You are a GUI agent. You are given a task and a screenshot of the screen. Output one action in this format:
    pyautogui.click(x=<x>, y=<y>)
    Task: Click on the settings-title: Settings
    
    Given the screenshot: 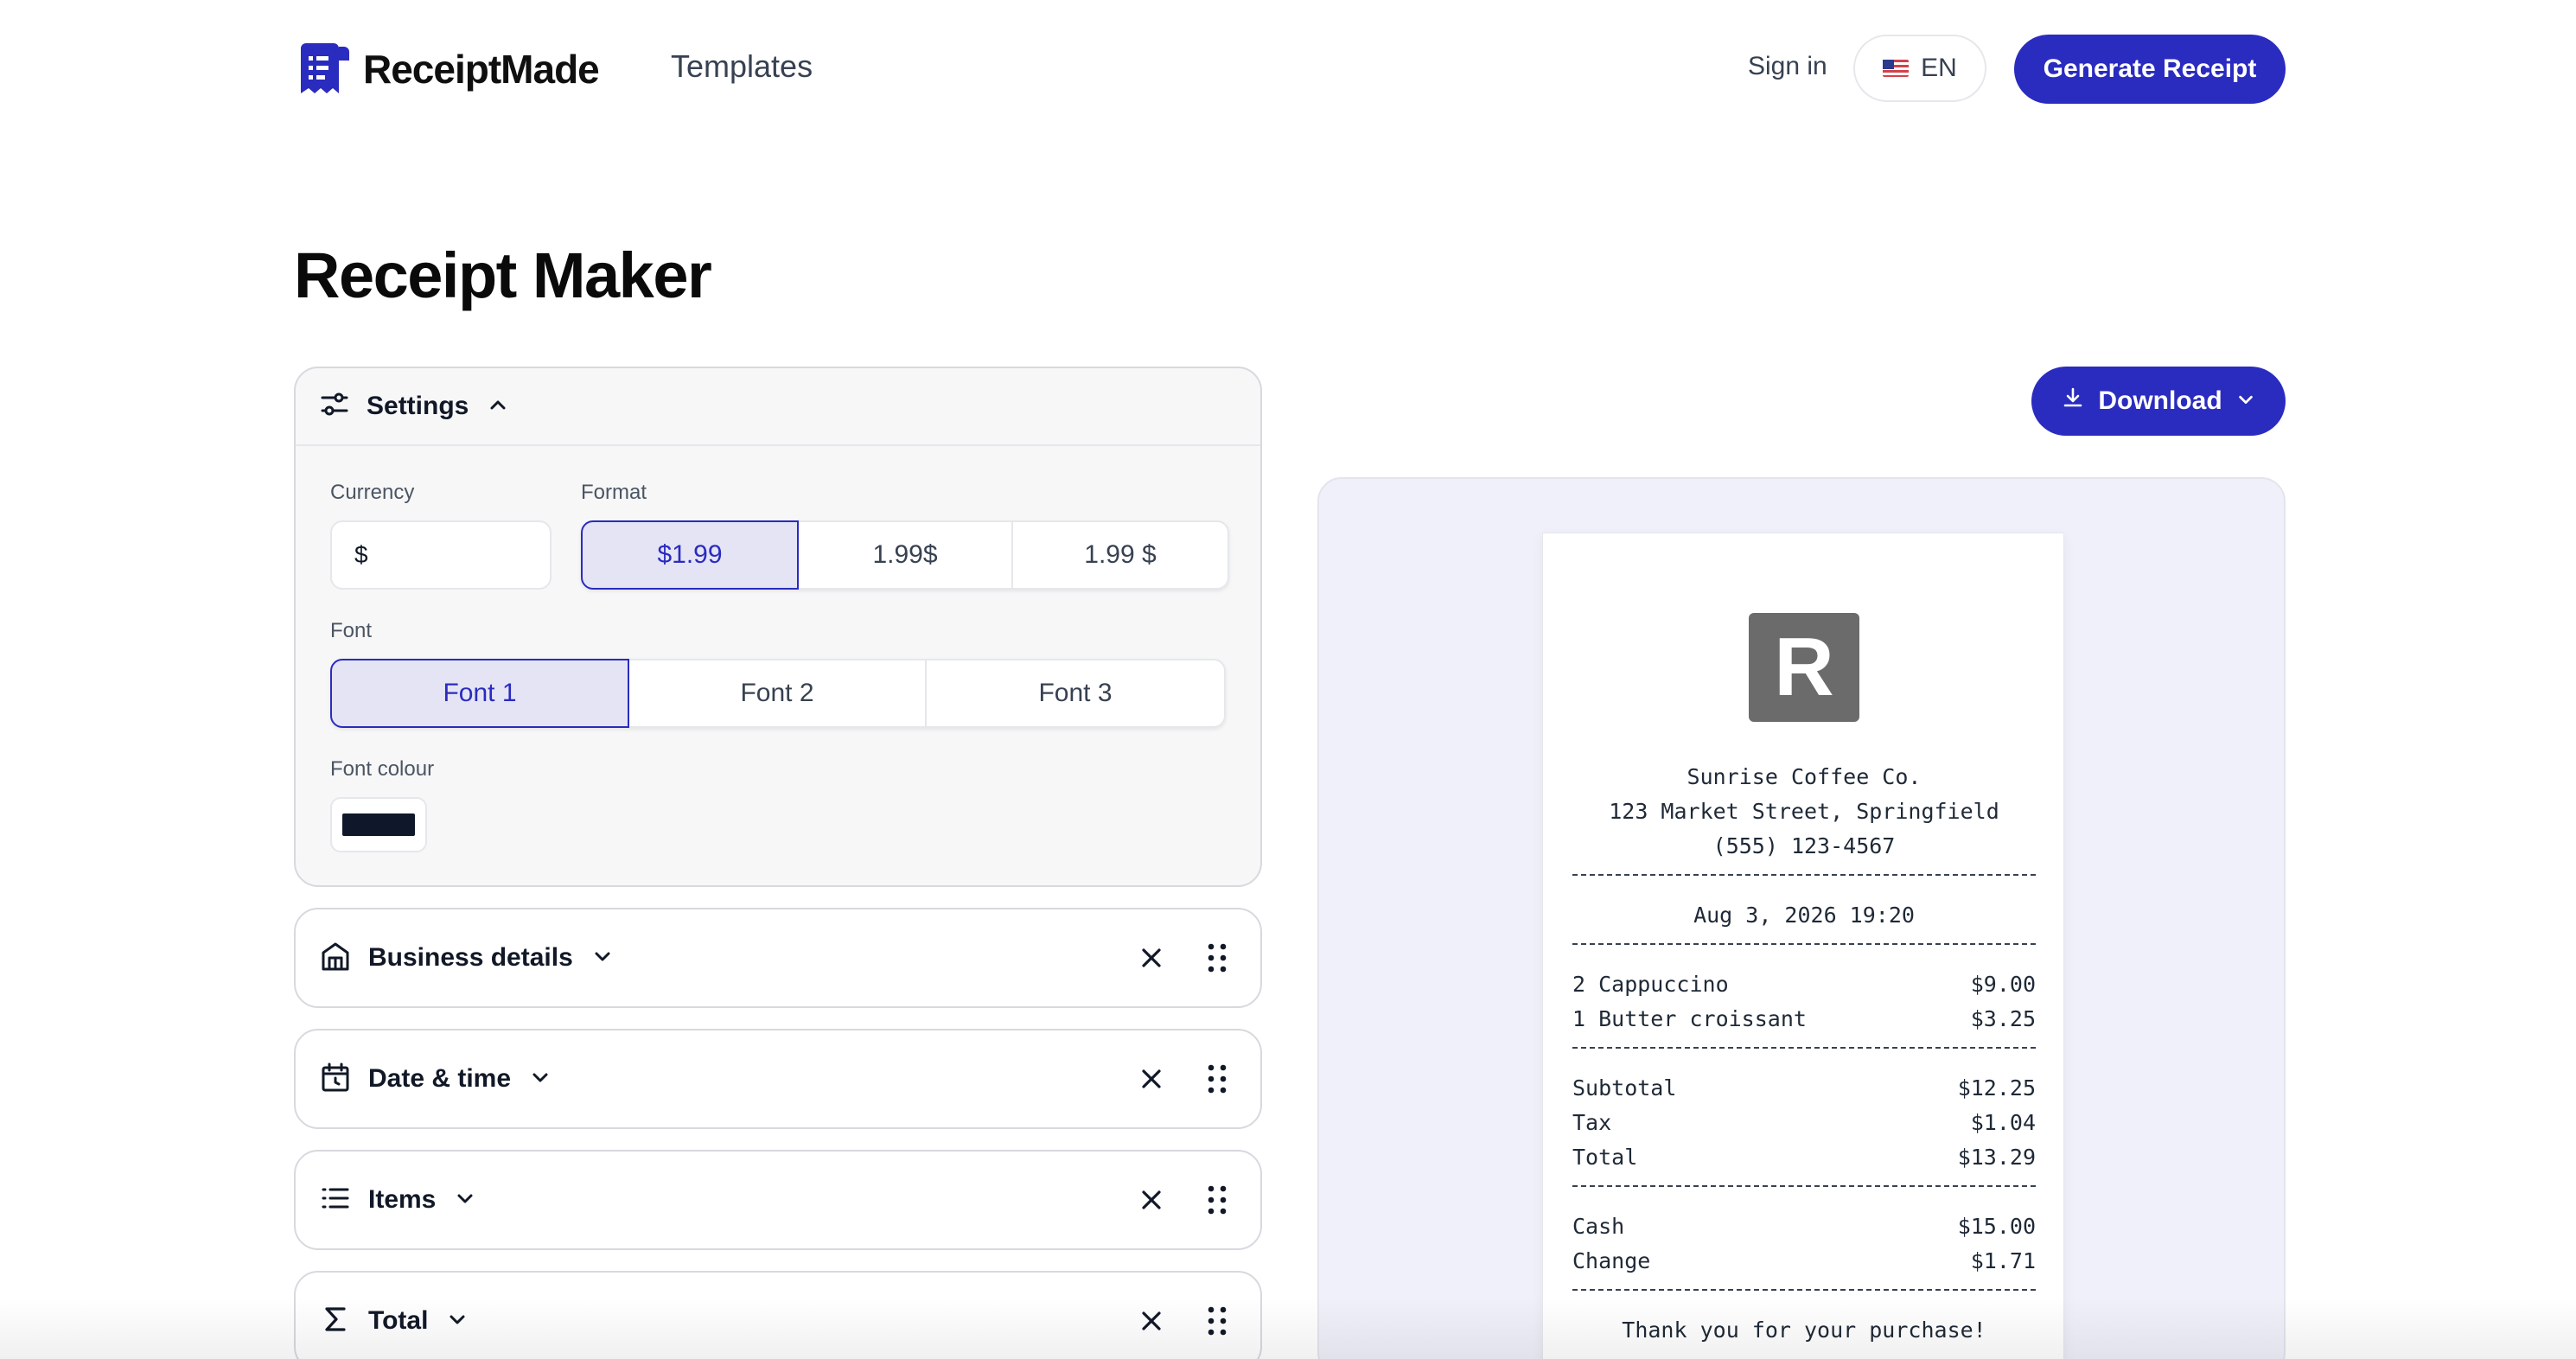 What is the action you would take?
    pyautogui.click(x=418, y=406)
    